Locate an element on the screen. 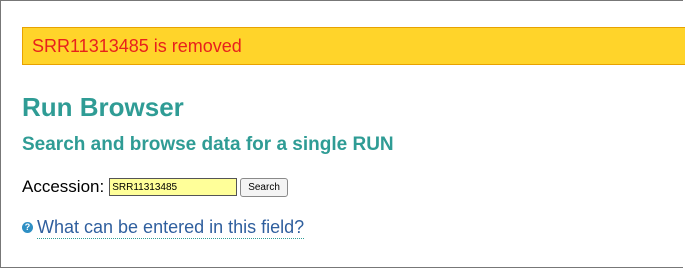  removed-alert-banner: SRR11313485 is removed is located at coordinates (353, 46).